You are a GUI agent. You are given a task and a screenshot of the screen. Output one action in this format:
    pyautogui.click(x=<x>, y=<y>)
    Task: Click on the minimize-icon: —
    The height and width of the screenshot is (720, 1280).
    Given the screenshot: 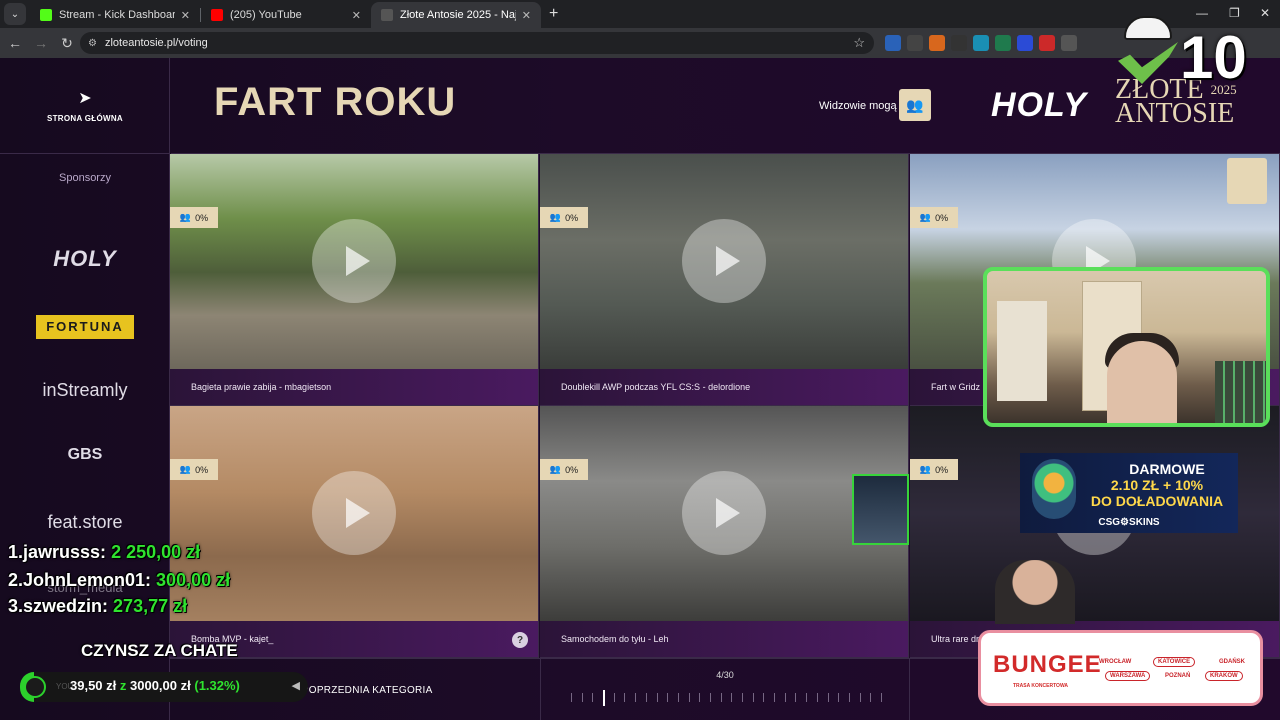 What is the action you would take?
    pyautogui.click(x=1202, y=13)
    